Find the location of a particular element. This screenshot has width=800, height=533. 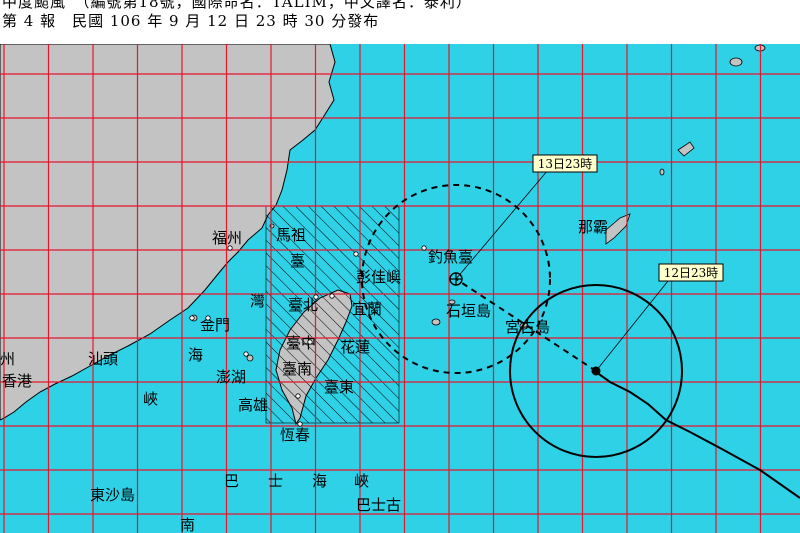

ryukyu-islet is located at coordinates (662, 172).